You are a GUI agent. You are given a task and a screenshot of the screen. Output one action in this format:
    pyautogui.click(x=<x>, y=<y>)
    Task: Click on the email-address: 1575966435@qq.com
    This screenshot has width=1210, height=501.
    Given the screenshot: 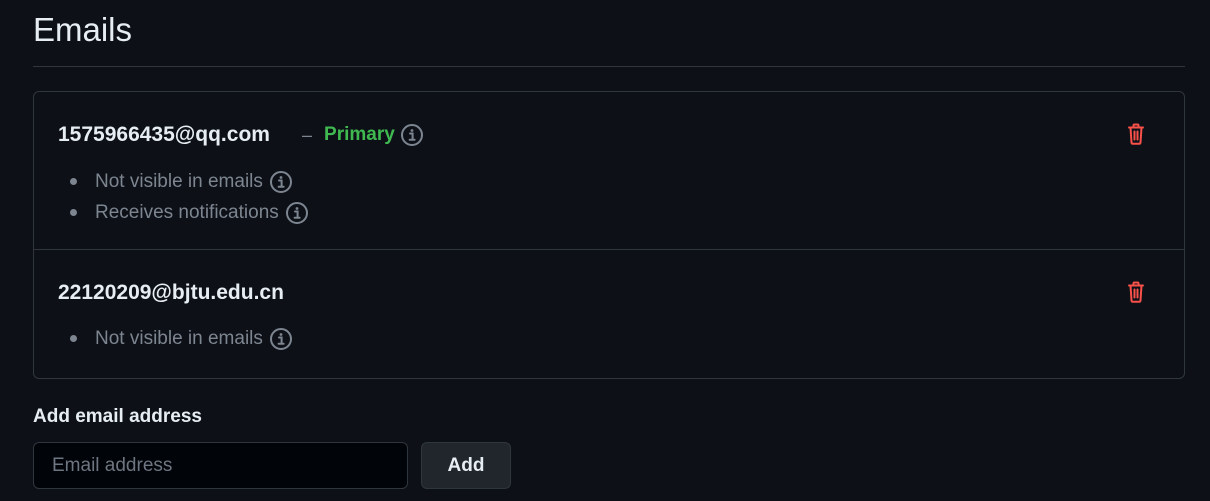 What is the action you would take?
    pyautogui.click(x=164, y=134)
    